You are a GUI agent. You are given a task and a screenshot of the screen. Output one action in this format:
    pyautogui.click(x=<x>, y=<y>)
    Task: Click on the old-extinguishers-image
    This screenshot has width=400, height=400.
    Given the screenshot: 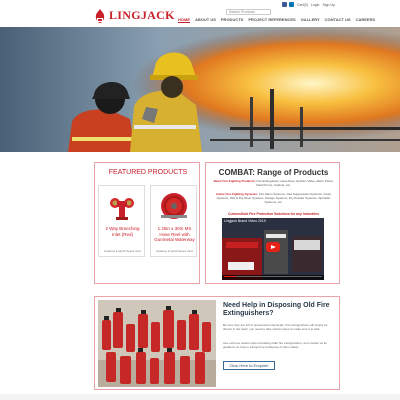 What is the action you would take?
    pyautogui.click(x=157, y=343)
    